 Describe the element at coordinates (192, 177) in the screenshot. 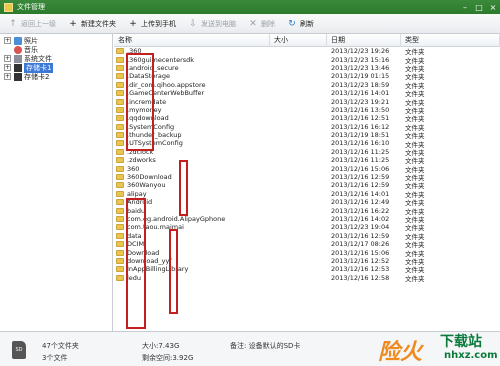

I see `file-name-cell: 360Download` at that location.